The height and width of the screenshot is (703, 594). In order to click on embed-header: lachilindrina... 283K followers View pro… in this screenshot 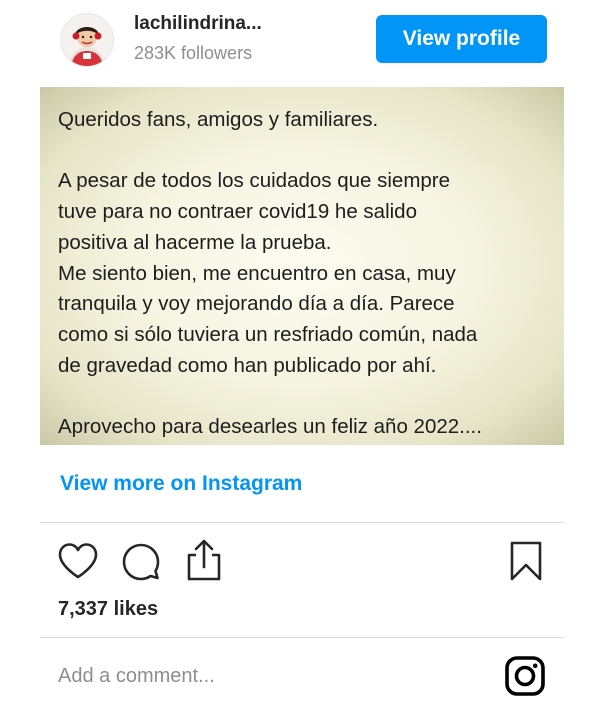, I will do `click(297, 42)`.